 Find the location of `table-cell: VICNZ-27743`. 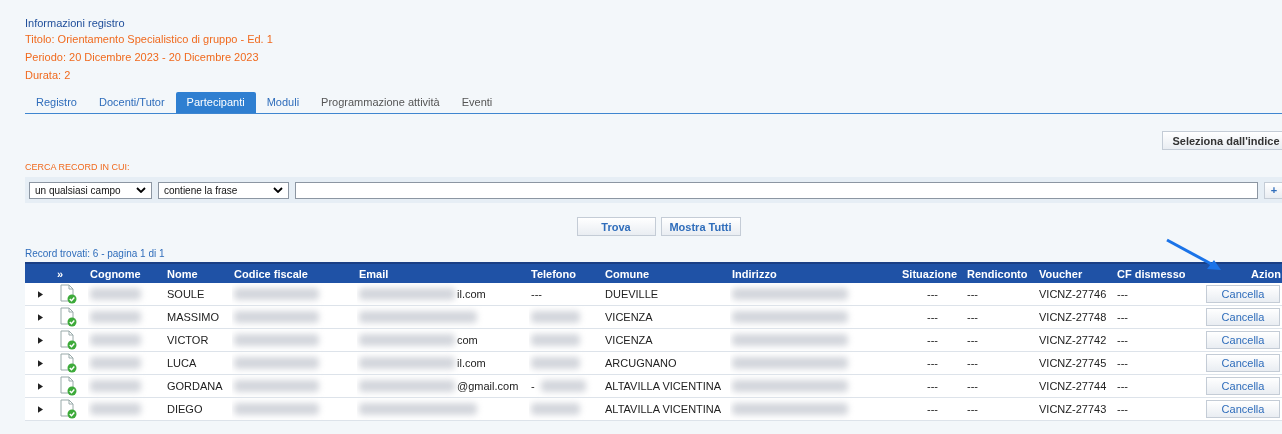

table-cell: VICNZ-27743 is located at coordinates (1073, 409).